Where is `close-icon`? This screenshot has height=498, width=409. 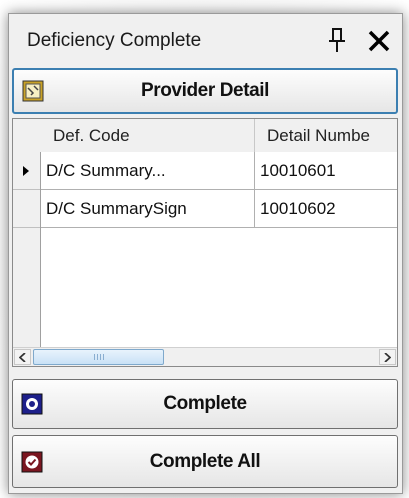
close-icon is located at coordinates (379, 41).